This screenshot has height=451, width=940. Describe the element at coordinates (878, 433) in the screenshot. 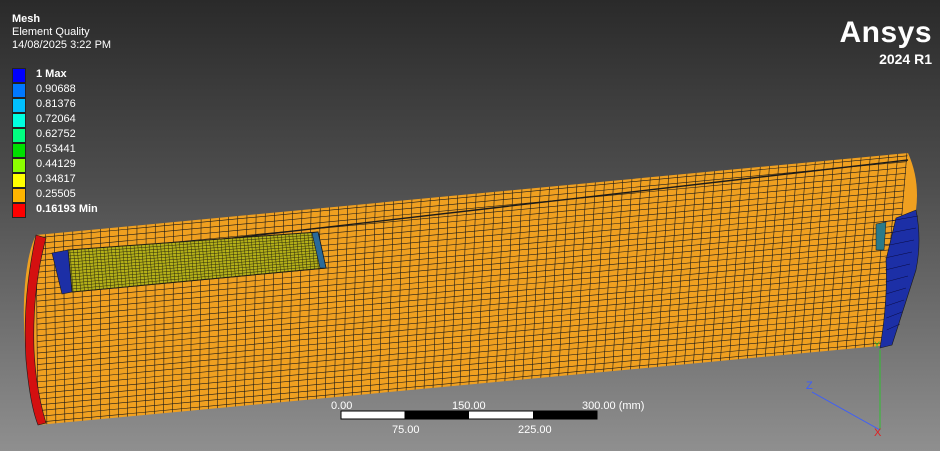

I see `triad-x-label: X` at that location.